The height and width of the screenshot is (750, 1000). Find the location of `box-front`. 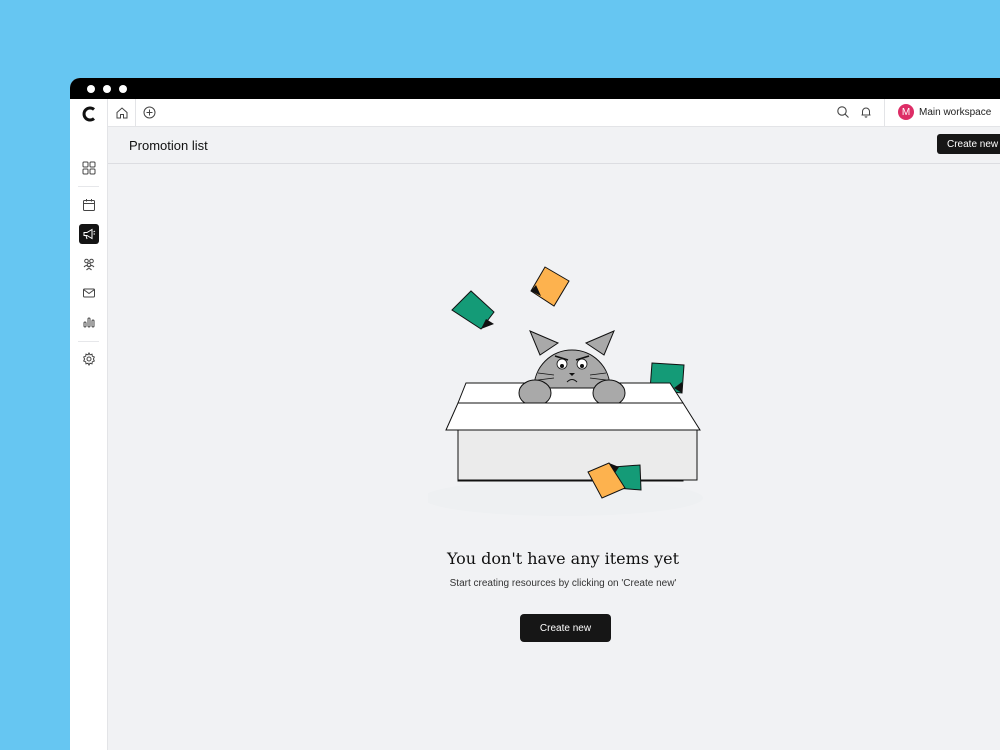

box-front is located at coordinates (573, 441).